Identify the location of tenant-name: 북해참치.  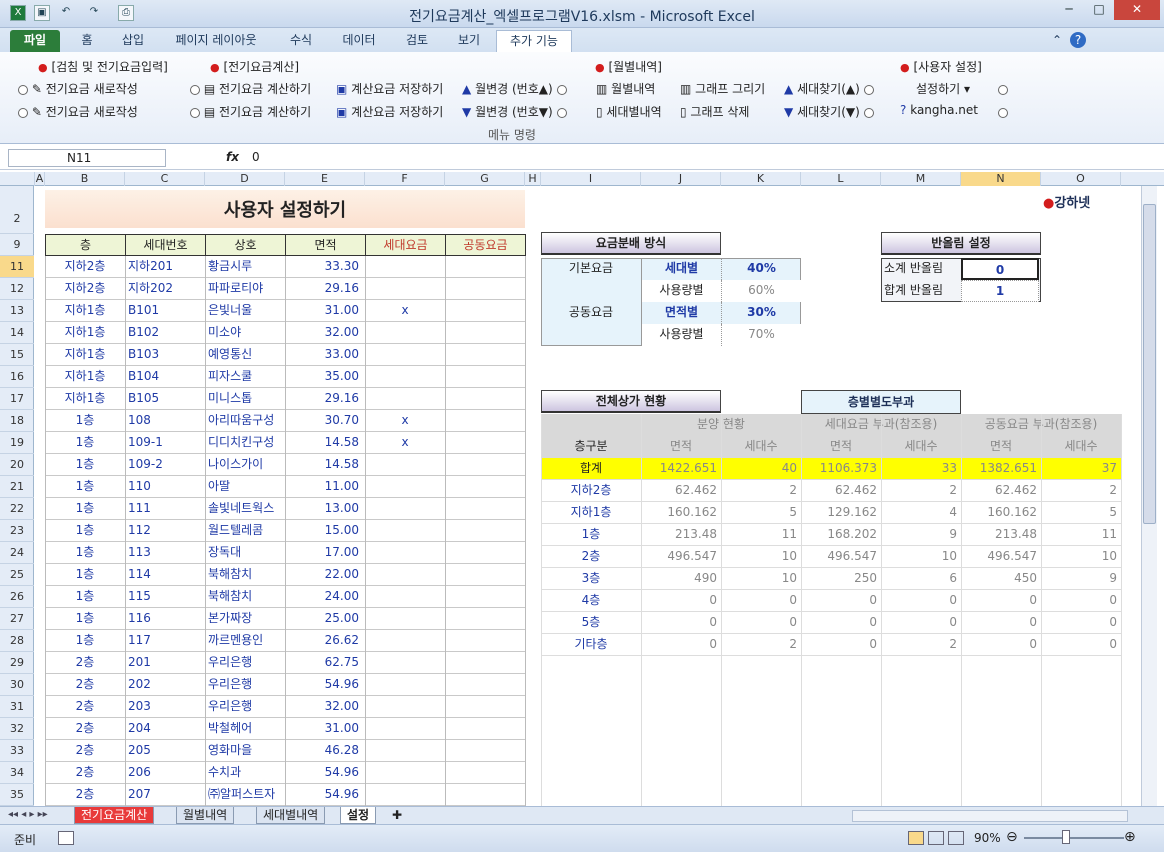
(246, 575).